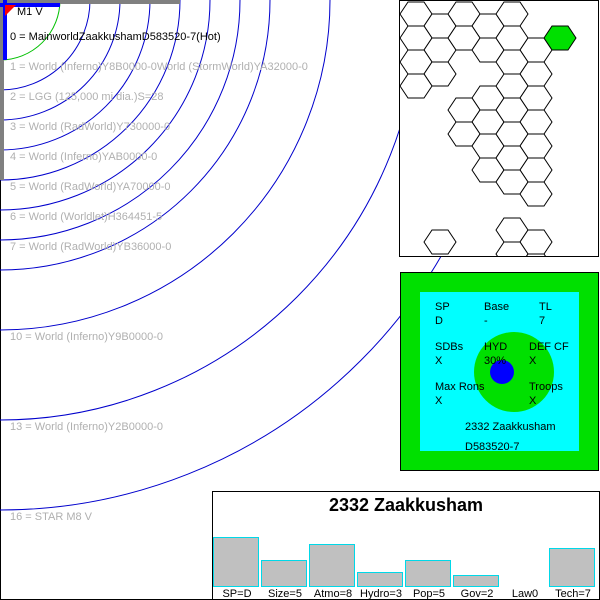 The image size is (600, 600). What do you see at coordinates (439, 321) in the screenshot?
I see `sp-value: D` at bounding box center [439, 321].